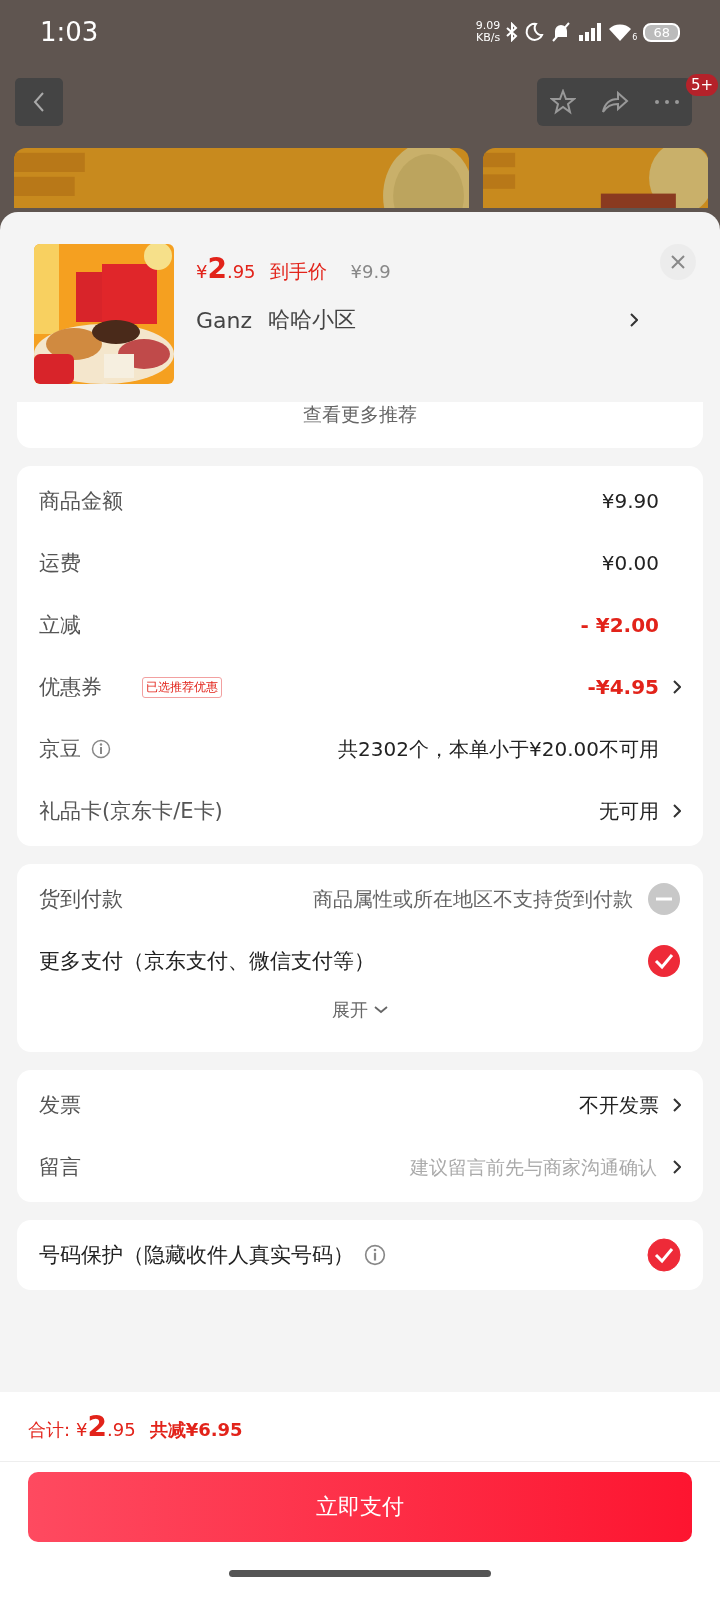  Describe the element at coordinates (561, 32) in the screenshot. I see `muted-bell-icon` at that location.